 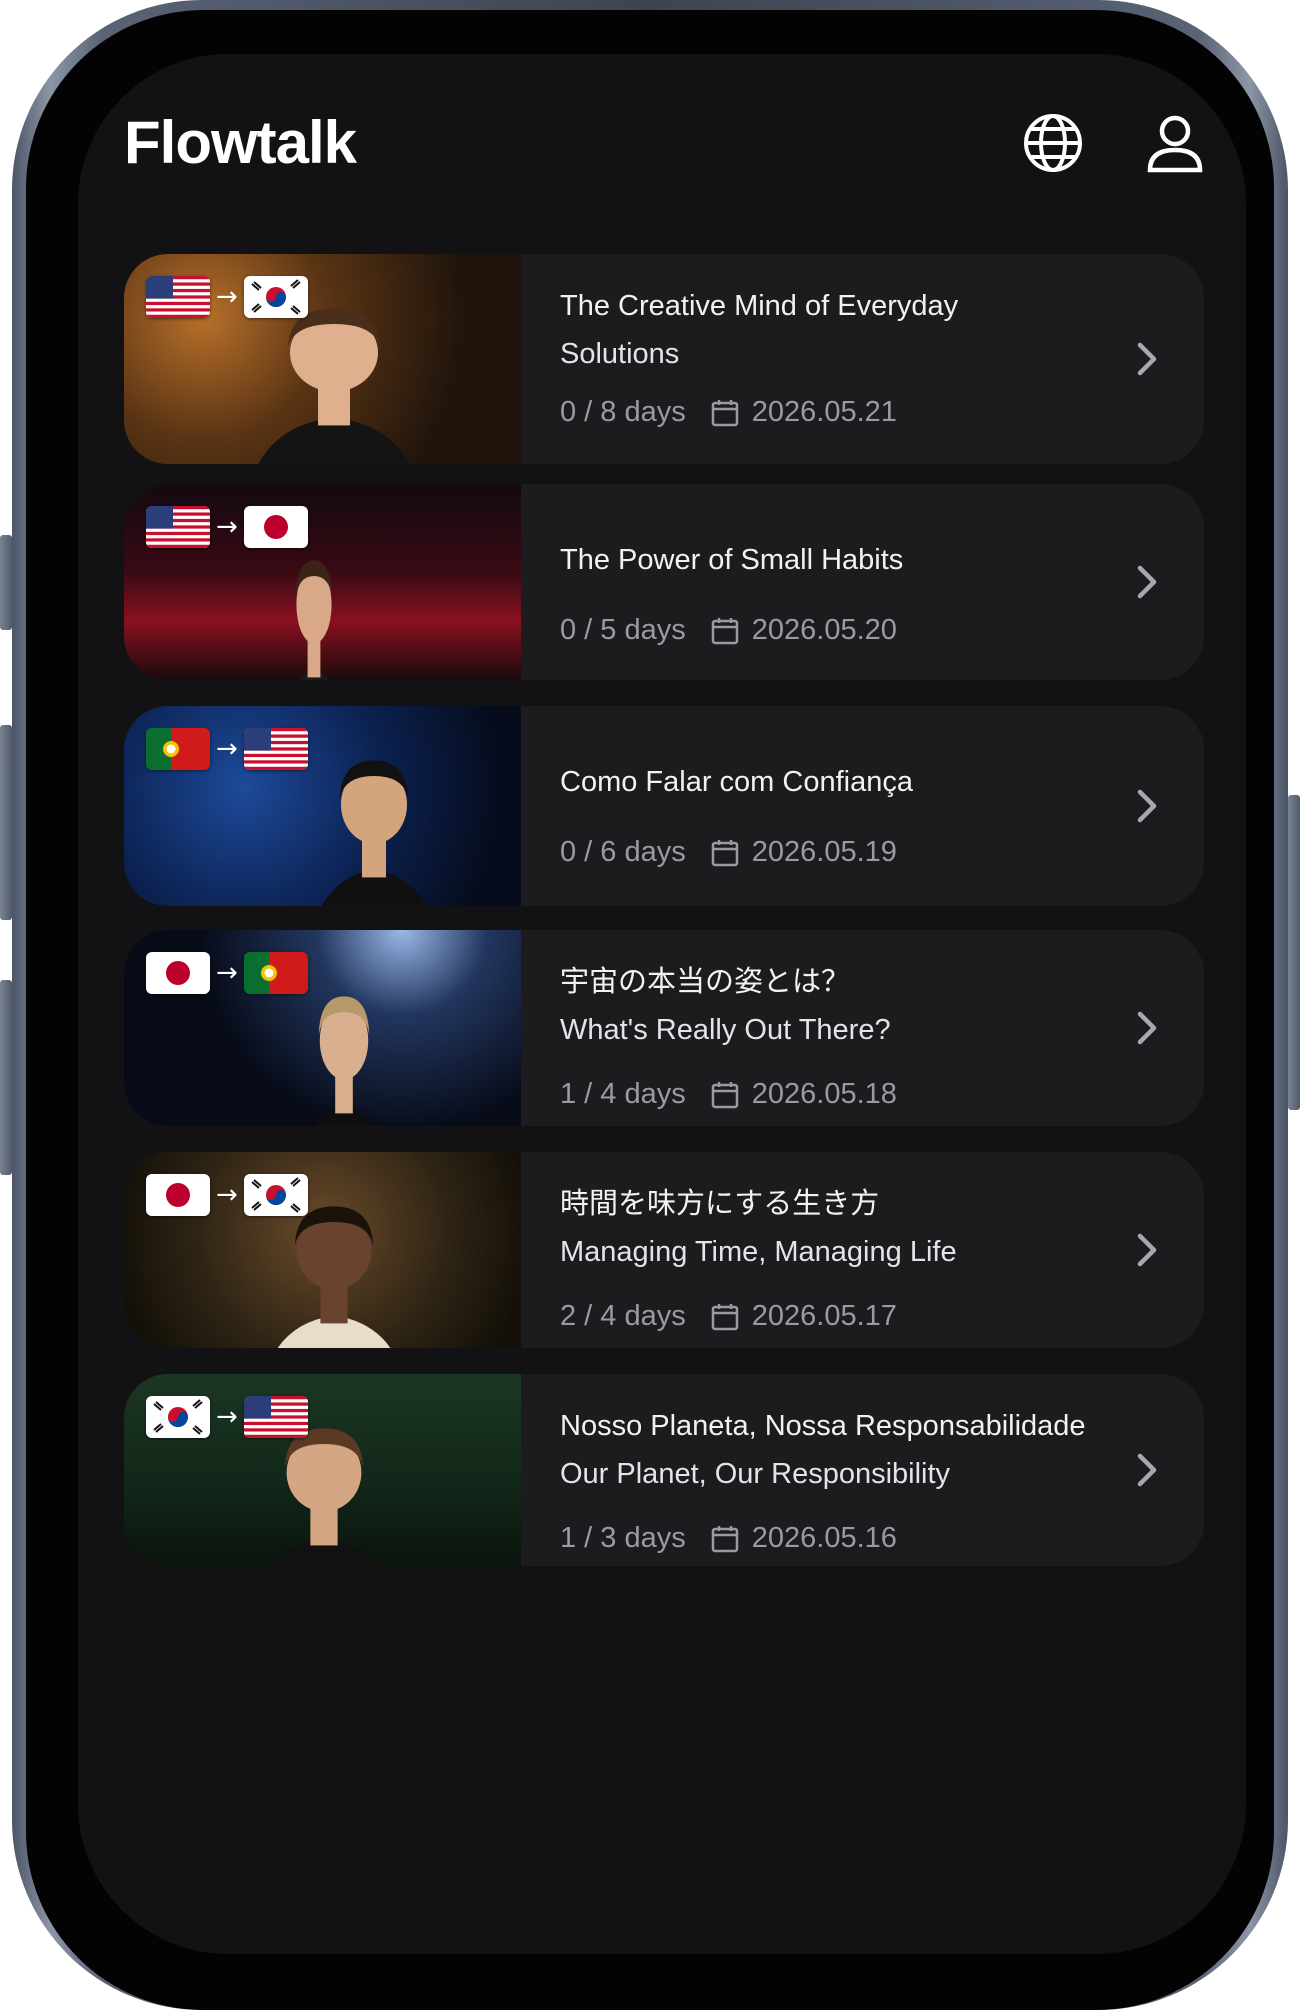 What do you see at coordinates (758, 1252) in the screenshot?
I see `course-subtitle: Managing Time, Managing Life` at bounding box center [758, 1252].